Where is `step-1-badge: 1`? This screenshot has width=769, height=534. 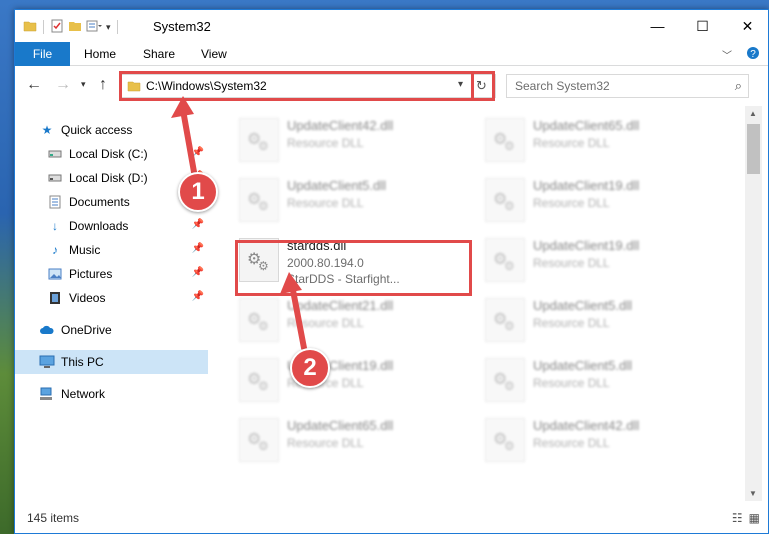
step-1-badge: 1 is located at coordinates (198, 192).